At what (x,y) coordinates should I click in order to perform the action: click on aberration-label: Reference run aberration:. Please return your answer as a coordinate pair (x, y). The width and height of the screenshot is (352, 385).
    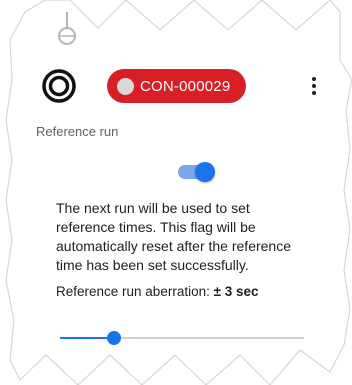
    Looking at the image, I should click on (135, 291).